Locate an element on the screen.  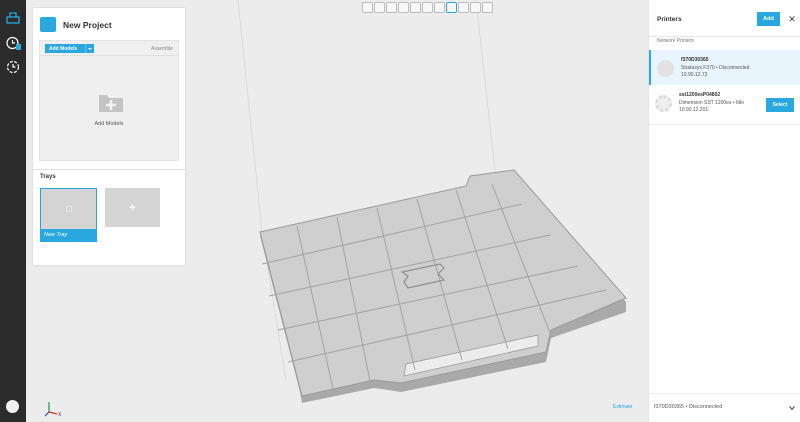
zoom-out-icon is located at coordinates (475, 7).